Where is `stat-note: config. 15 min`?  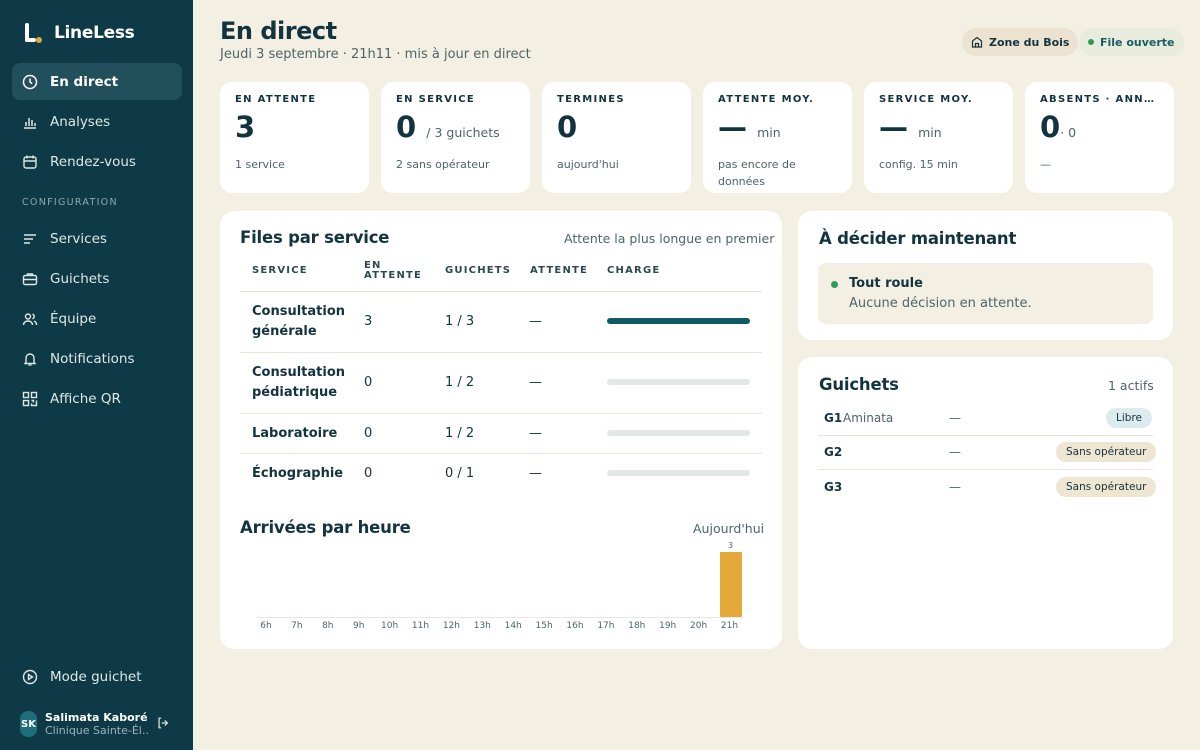
stat-note: config. 15 min is located at coordinates (918, 164).